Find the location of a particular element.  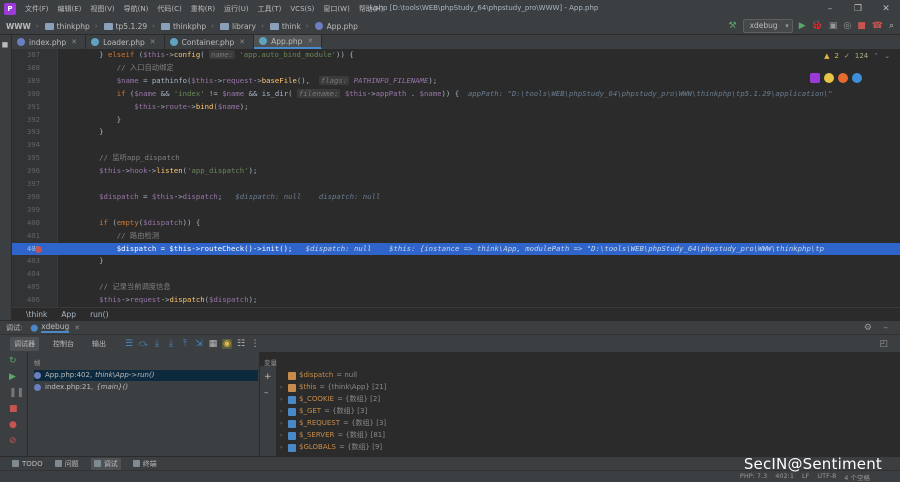

maximize-icon: ❐ is located at coordinates (858, 9).